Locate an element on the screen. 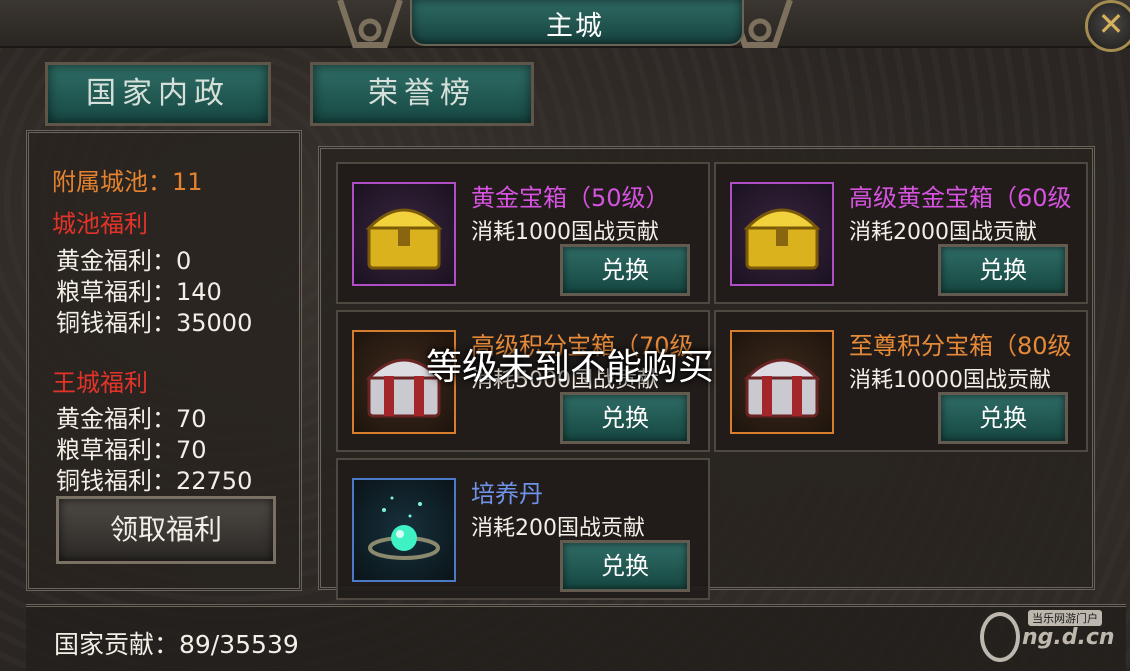  item-cost: 消耗1000国战贡献 is located at coordinates (565, 232).